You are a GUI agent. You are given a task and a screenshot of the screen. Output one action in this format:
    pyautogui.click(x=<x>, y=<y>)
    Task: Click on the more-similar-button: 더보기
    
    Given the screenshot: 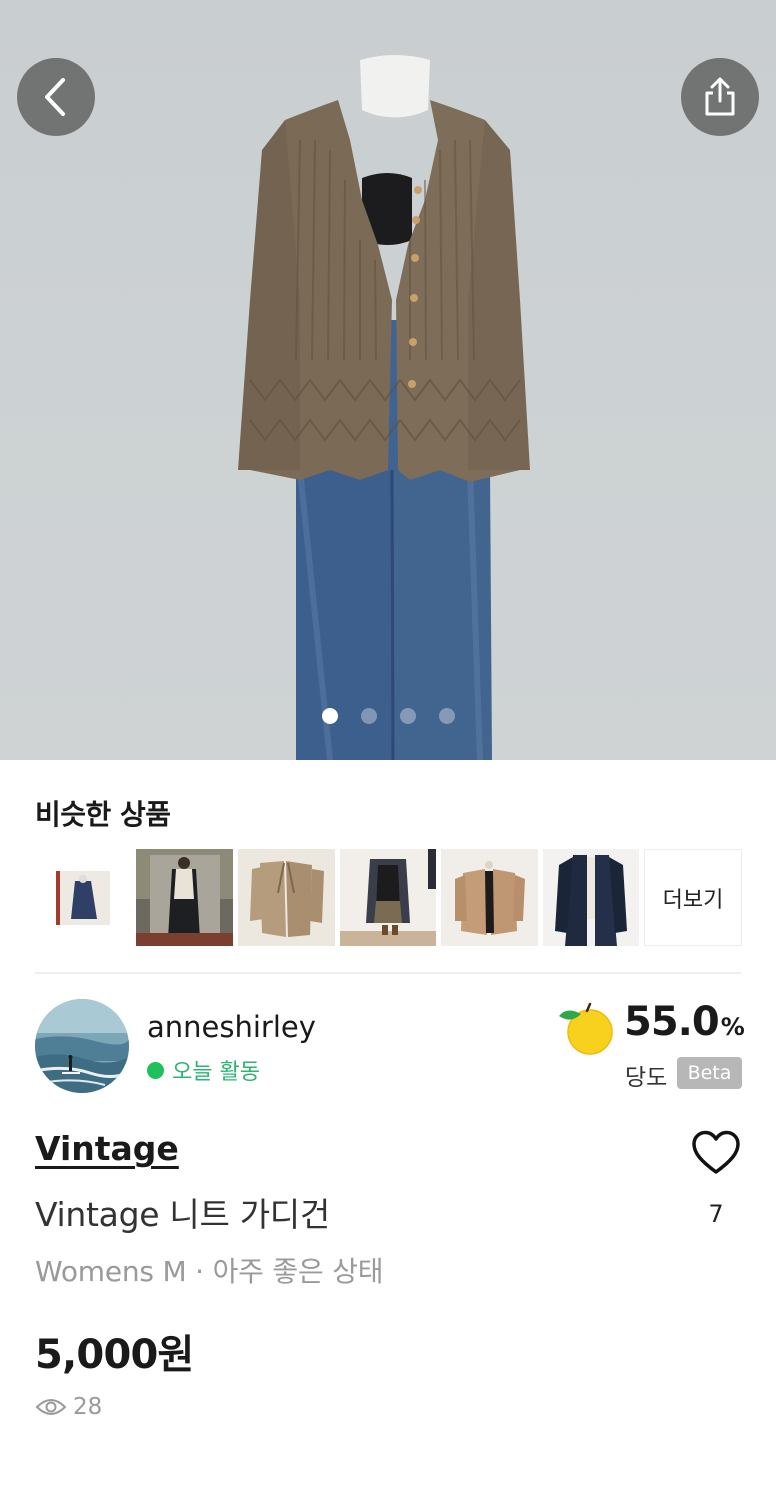 What is the action you would take?
    pyautogui.click(x=693, y=897)
    